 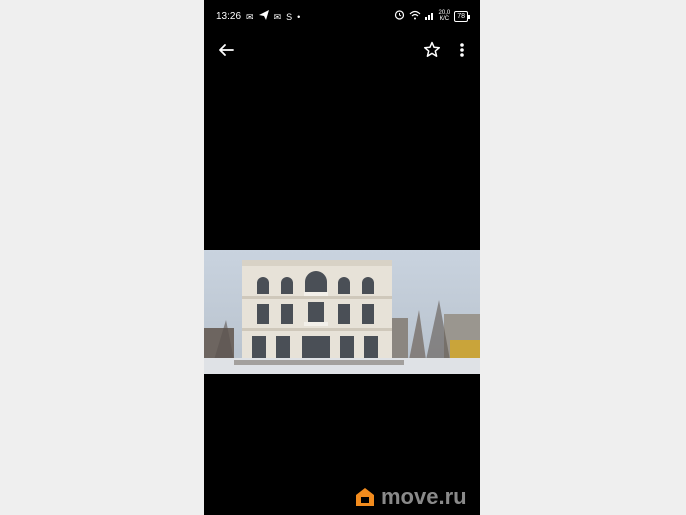 I want to click on arrow-left-icon, so click(x=226, y=50).